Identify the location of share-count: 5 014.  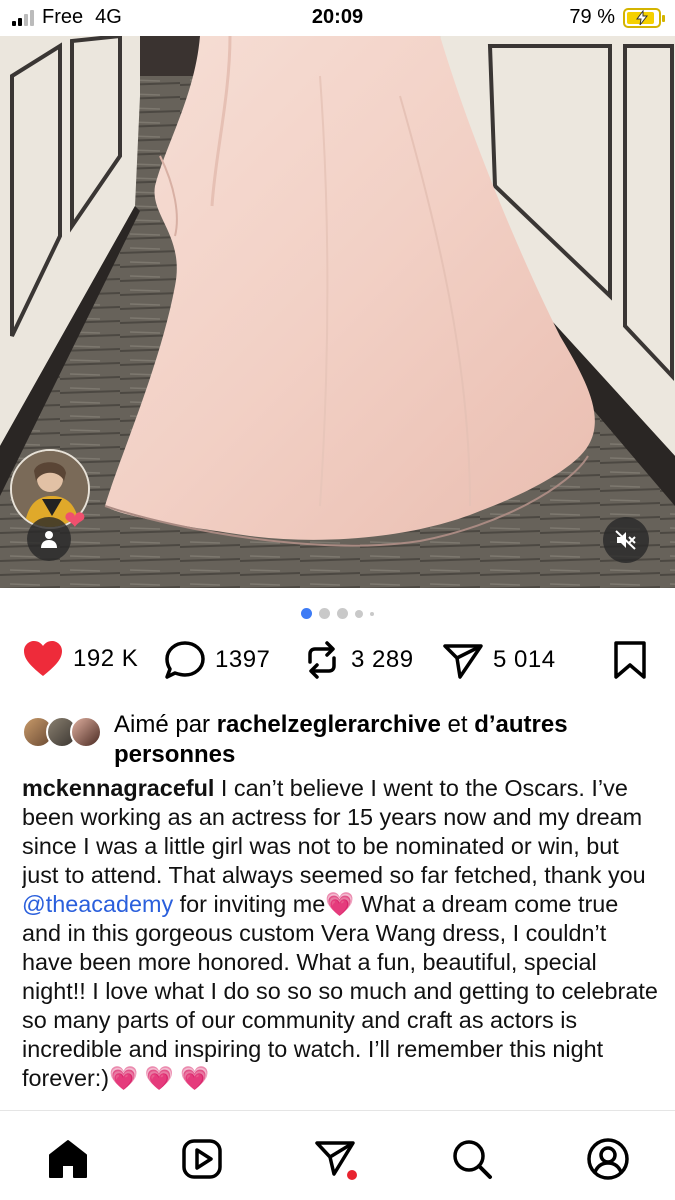
(524, 659).